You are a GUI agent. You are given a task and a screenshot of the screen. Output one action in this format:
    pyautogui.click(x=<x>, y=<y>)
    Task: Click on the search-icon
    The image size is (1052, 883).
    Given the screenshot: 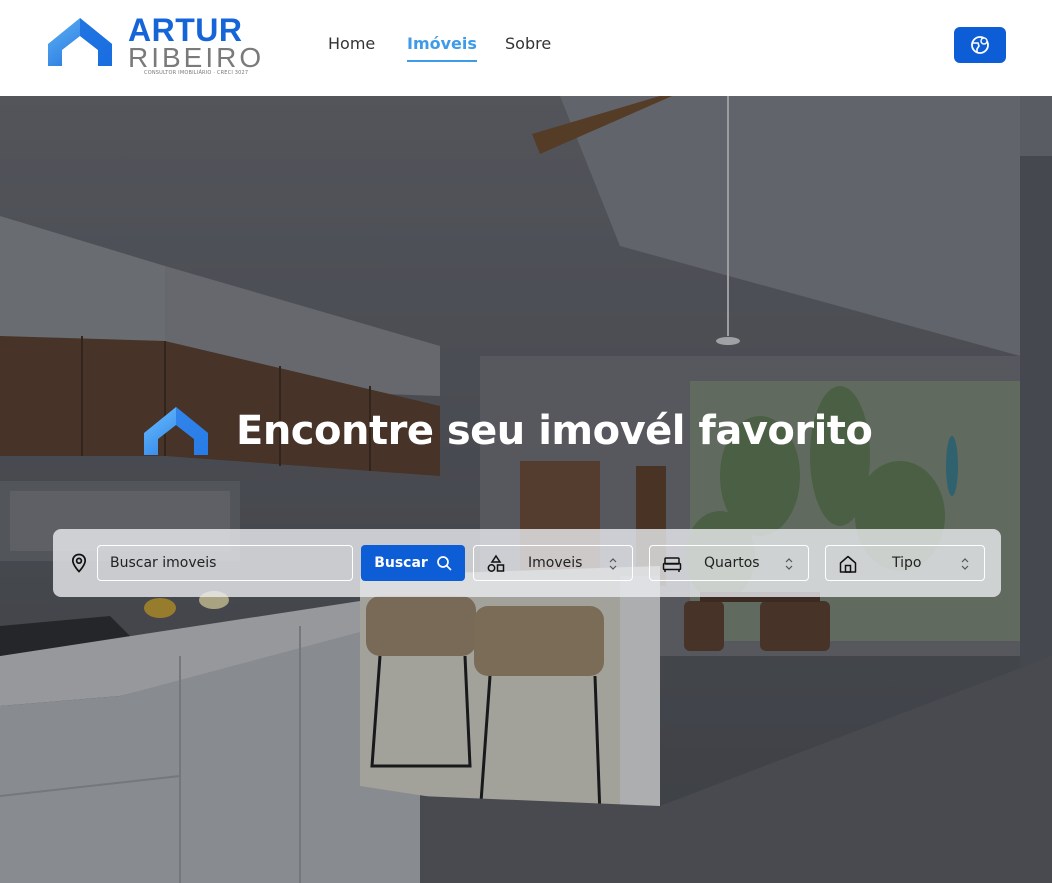 What is the action you would take?
    pyautogui.click(x=444, y=563)
    